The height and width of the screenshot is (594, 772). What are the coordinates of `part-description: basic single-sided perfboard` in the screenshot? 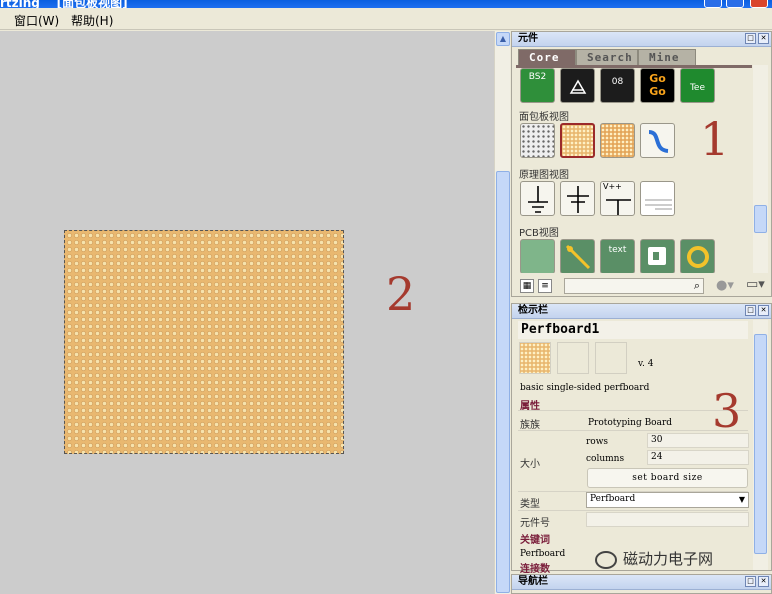 It's located at (585, 388).